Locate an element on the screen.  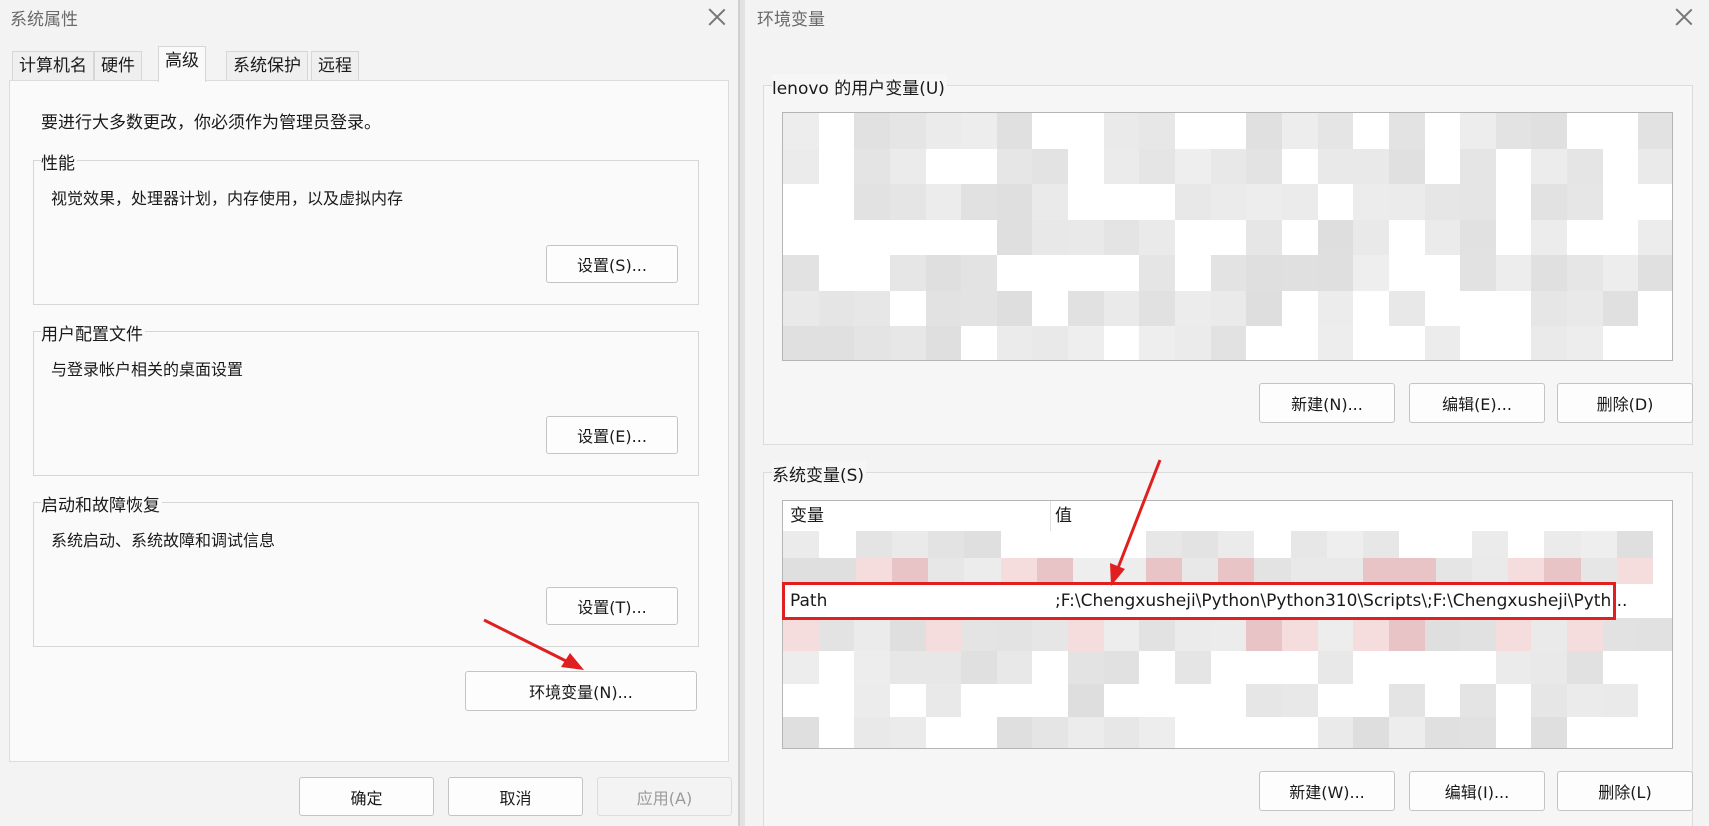
tab-advanced: 高级 is located at coordinates (182, 64).